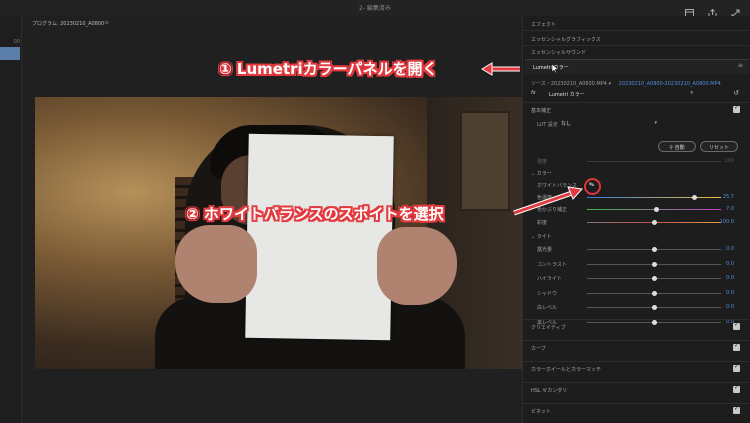  Describe the element at coordinates (735, 10) in the screenshot. I see `expand-icon` at that location.